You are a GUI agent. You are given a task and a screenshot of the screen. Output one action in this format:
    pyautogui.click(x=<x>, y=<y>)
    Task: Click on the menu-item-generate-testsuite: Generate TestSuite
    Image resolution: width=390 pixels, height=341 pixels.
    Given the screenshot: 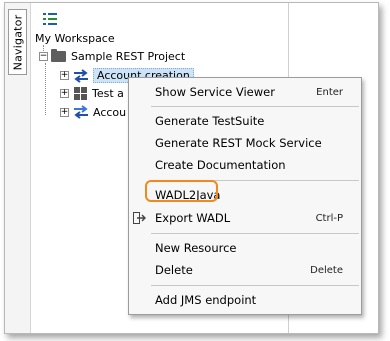 What is the action you would take?
    pyautogui.click(x=245, y=121)
    